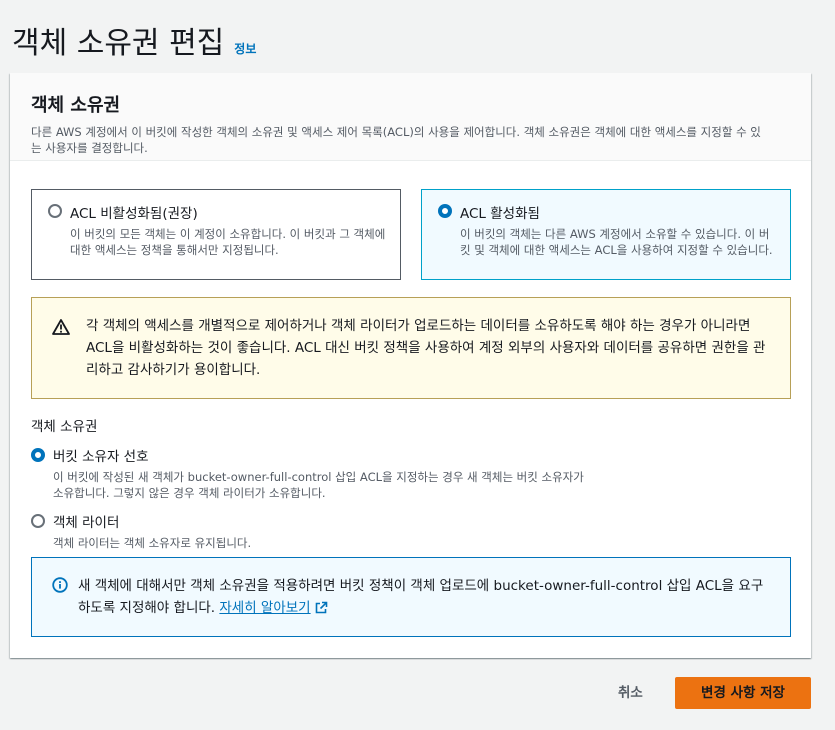 The image size is (835, 730). I want to click on page-header: 객체 소유권 편집 정보, so click(134, 40).